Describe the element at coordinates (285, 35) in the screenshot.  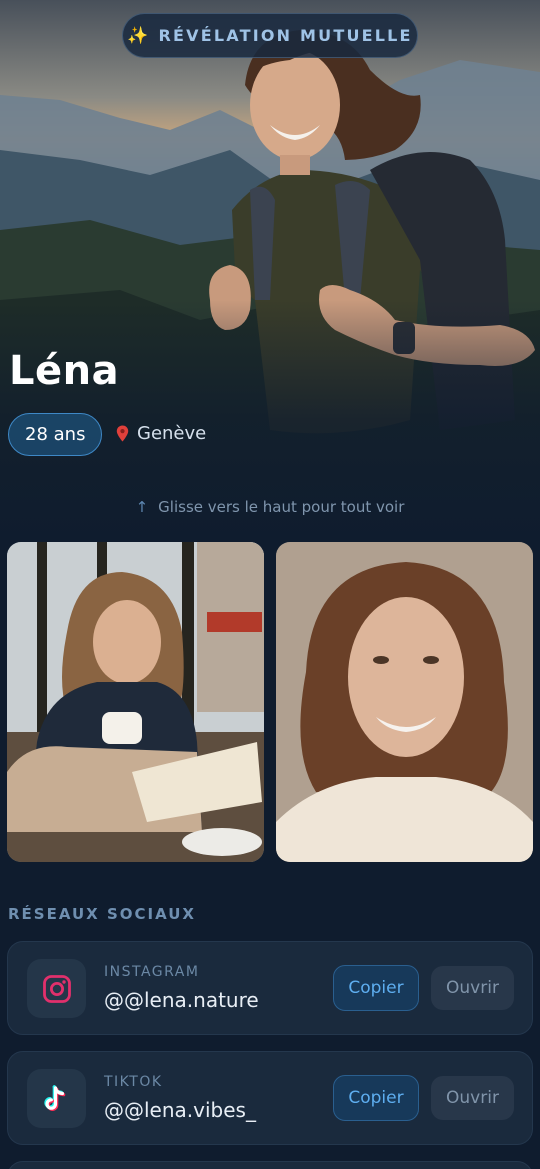
I see `badge-label: RÉVÉLATION MUTUELLE` at that location.